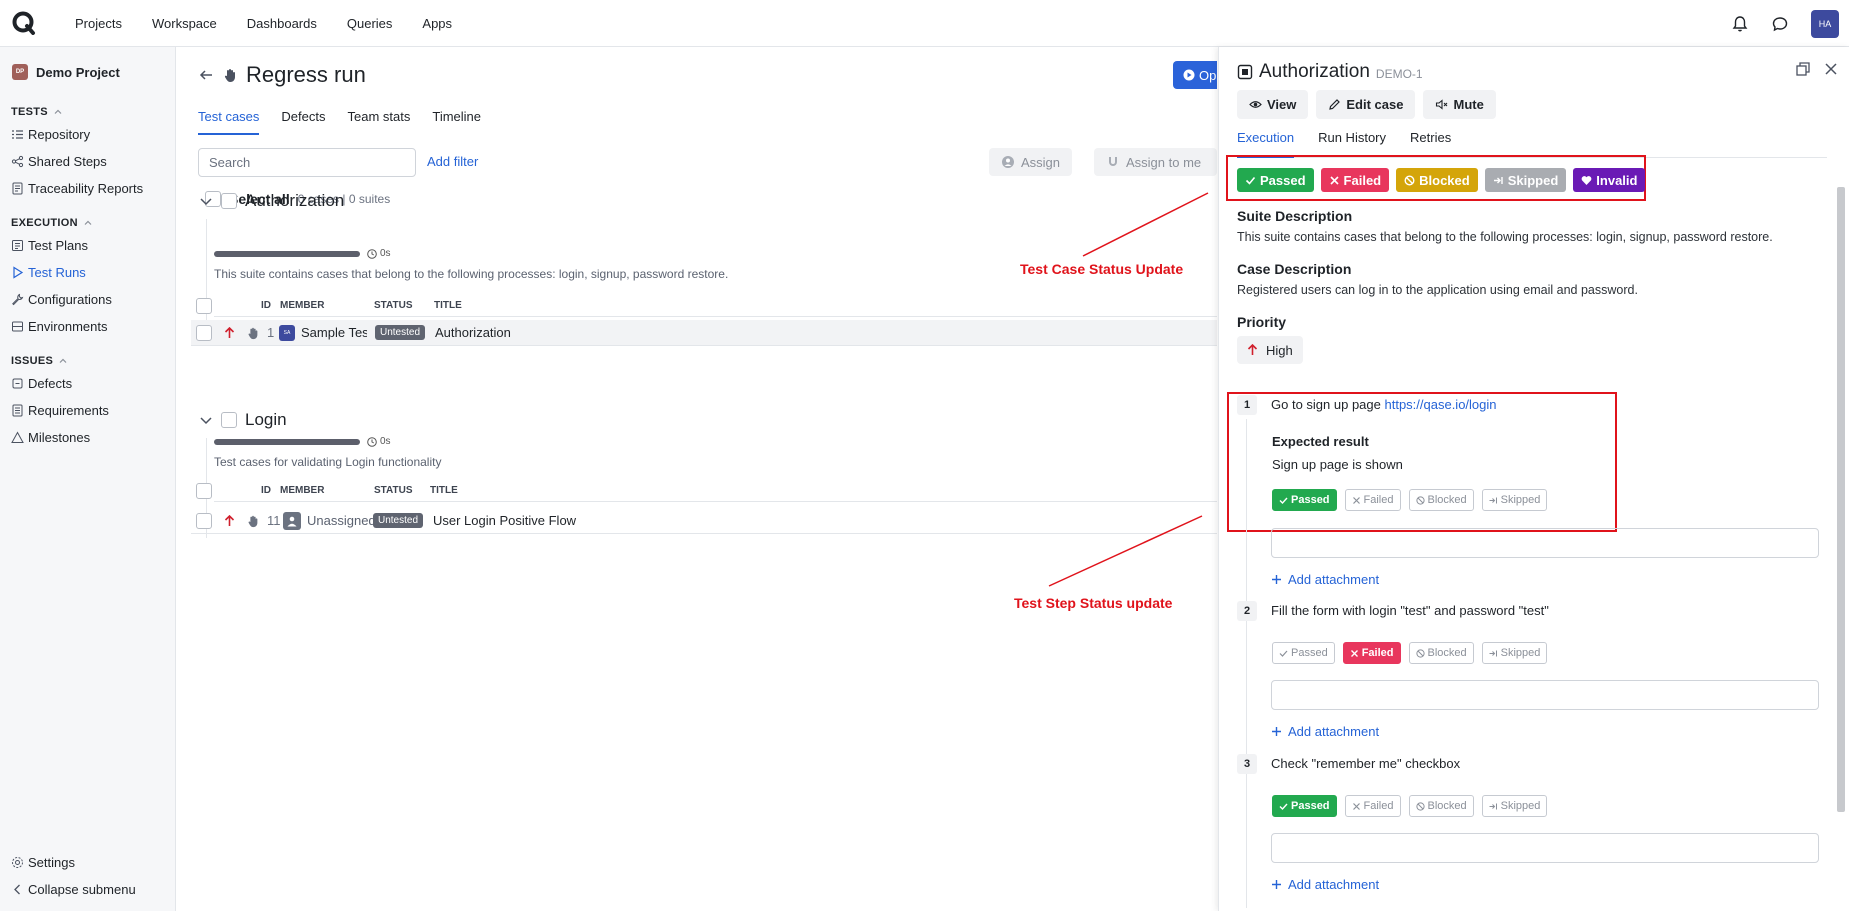 Image resolution: width=1849 pixels, height=911 pixels. What do you see at coordinates (400, 332) in the screenshot?
I see `status-badge: Untested` at bounding box center [400, 332].